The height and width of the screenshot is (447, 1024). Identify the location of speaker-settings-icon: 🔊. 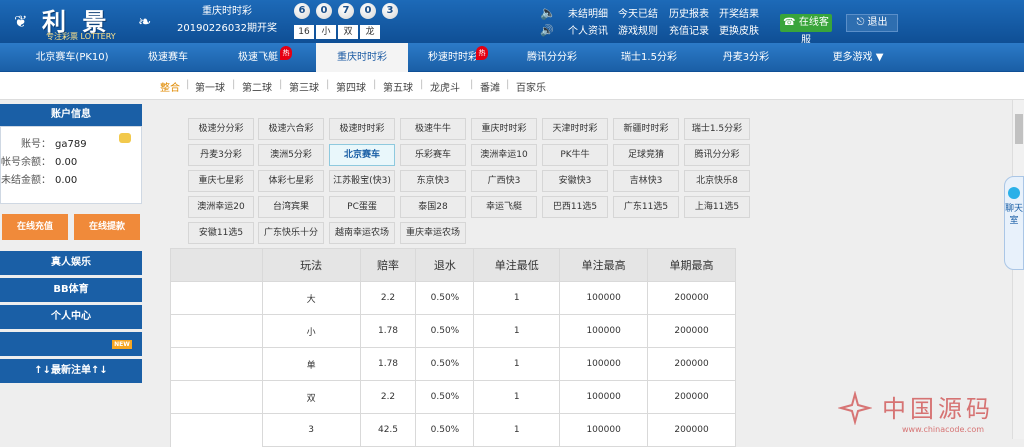
(547, 30).